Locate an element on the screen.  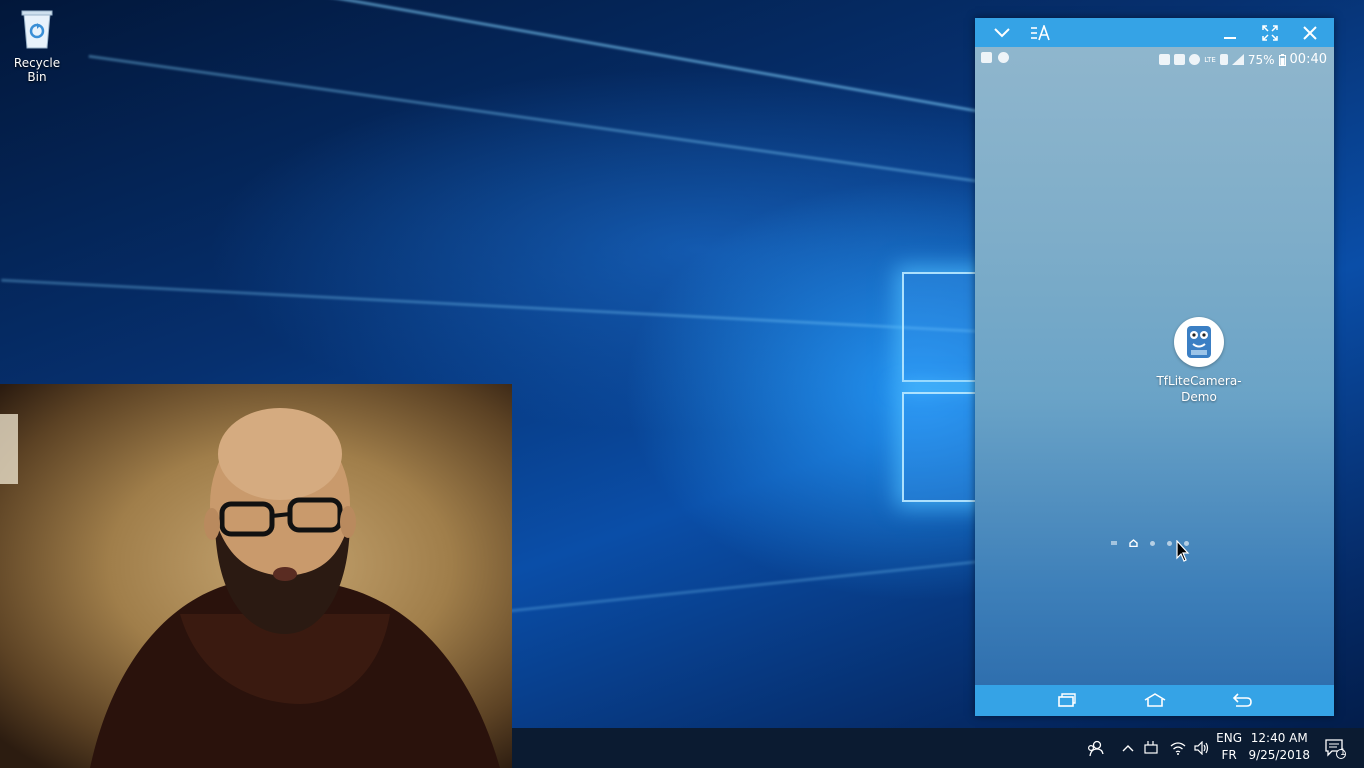
close-icon is located at coordinates (1310, 32).